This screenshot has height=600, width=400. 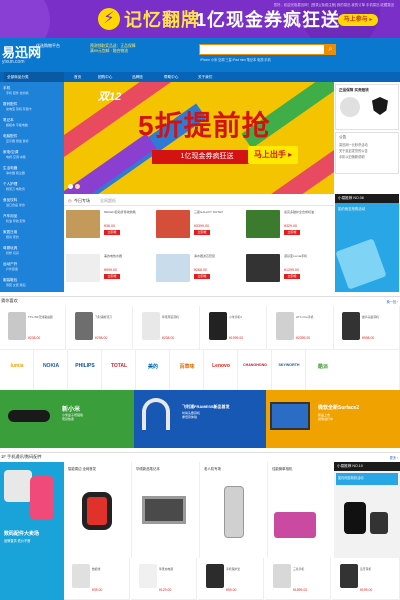 I want to click on hot-search-links: iPhone 小米 空调 三星 iPad mini 笔记本 电视 手机, so click(x=235, y=59).